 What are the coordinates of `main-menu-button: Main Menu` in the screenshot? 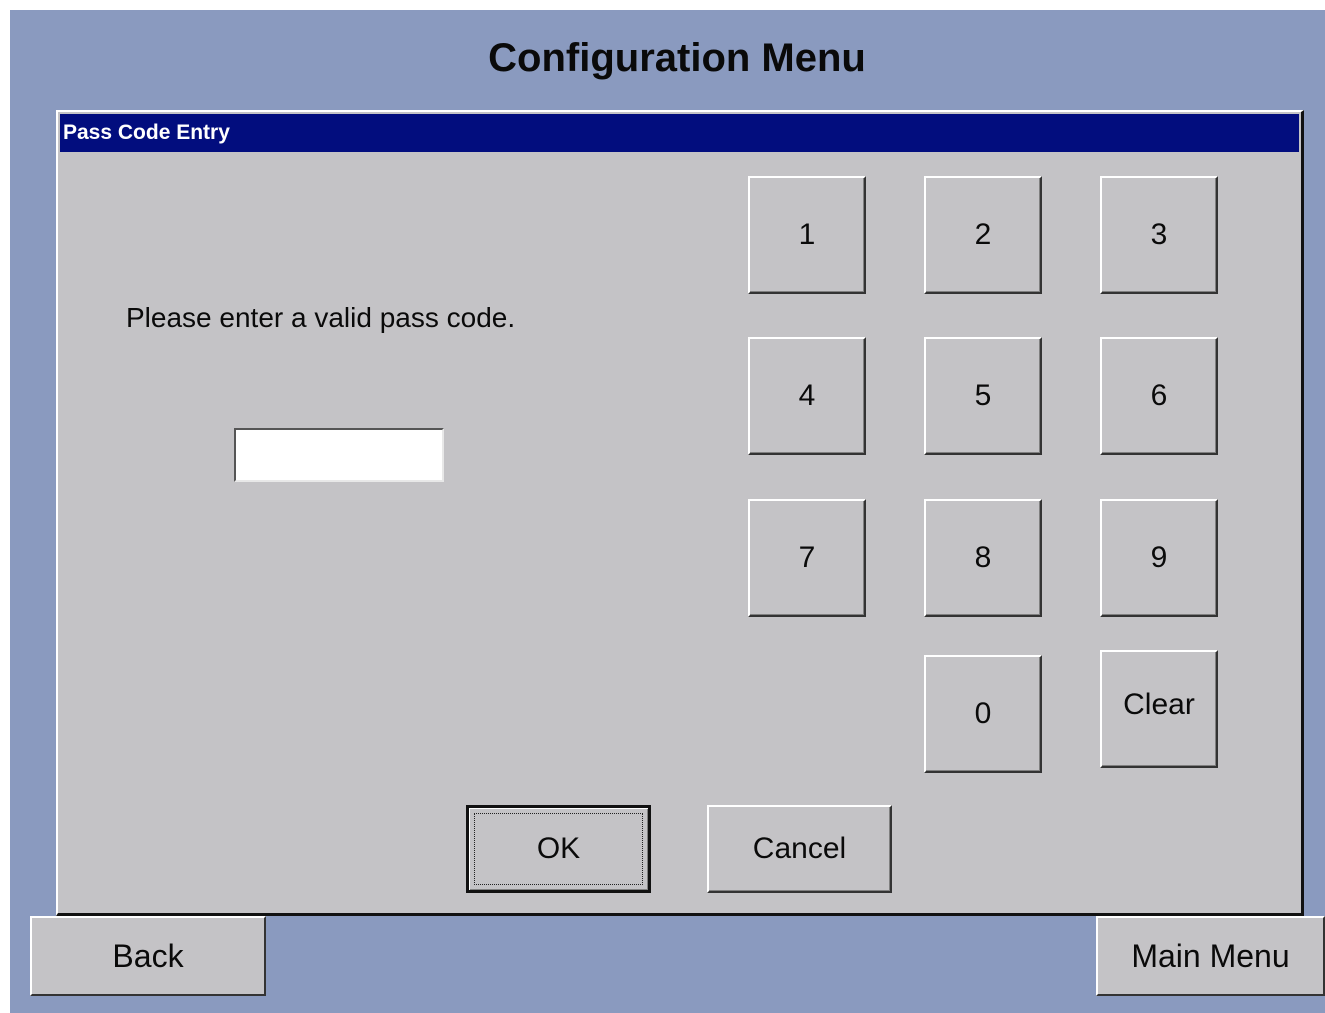 It's located at (1210, 956).